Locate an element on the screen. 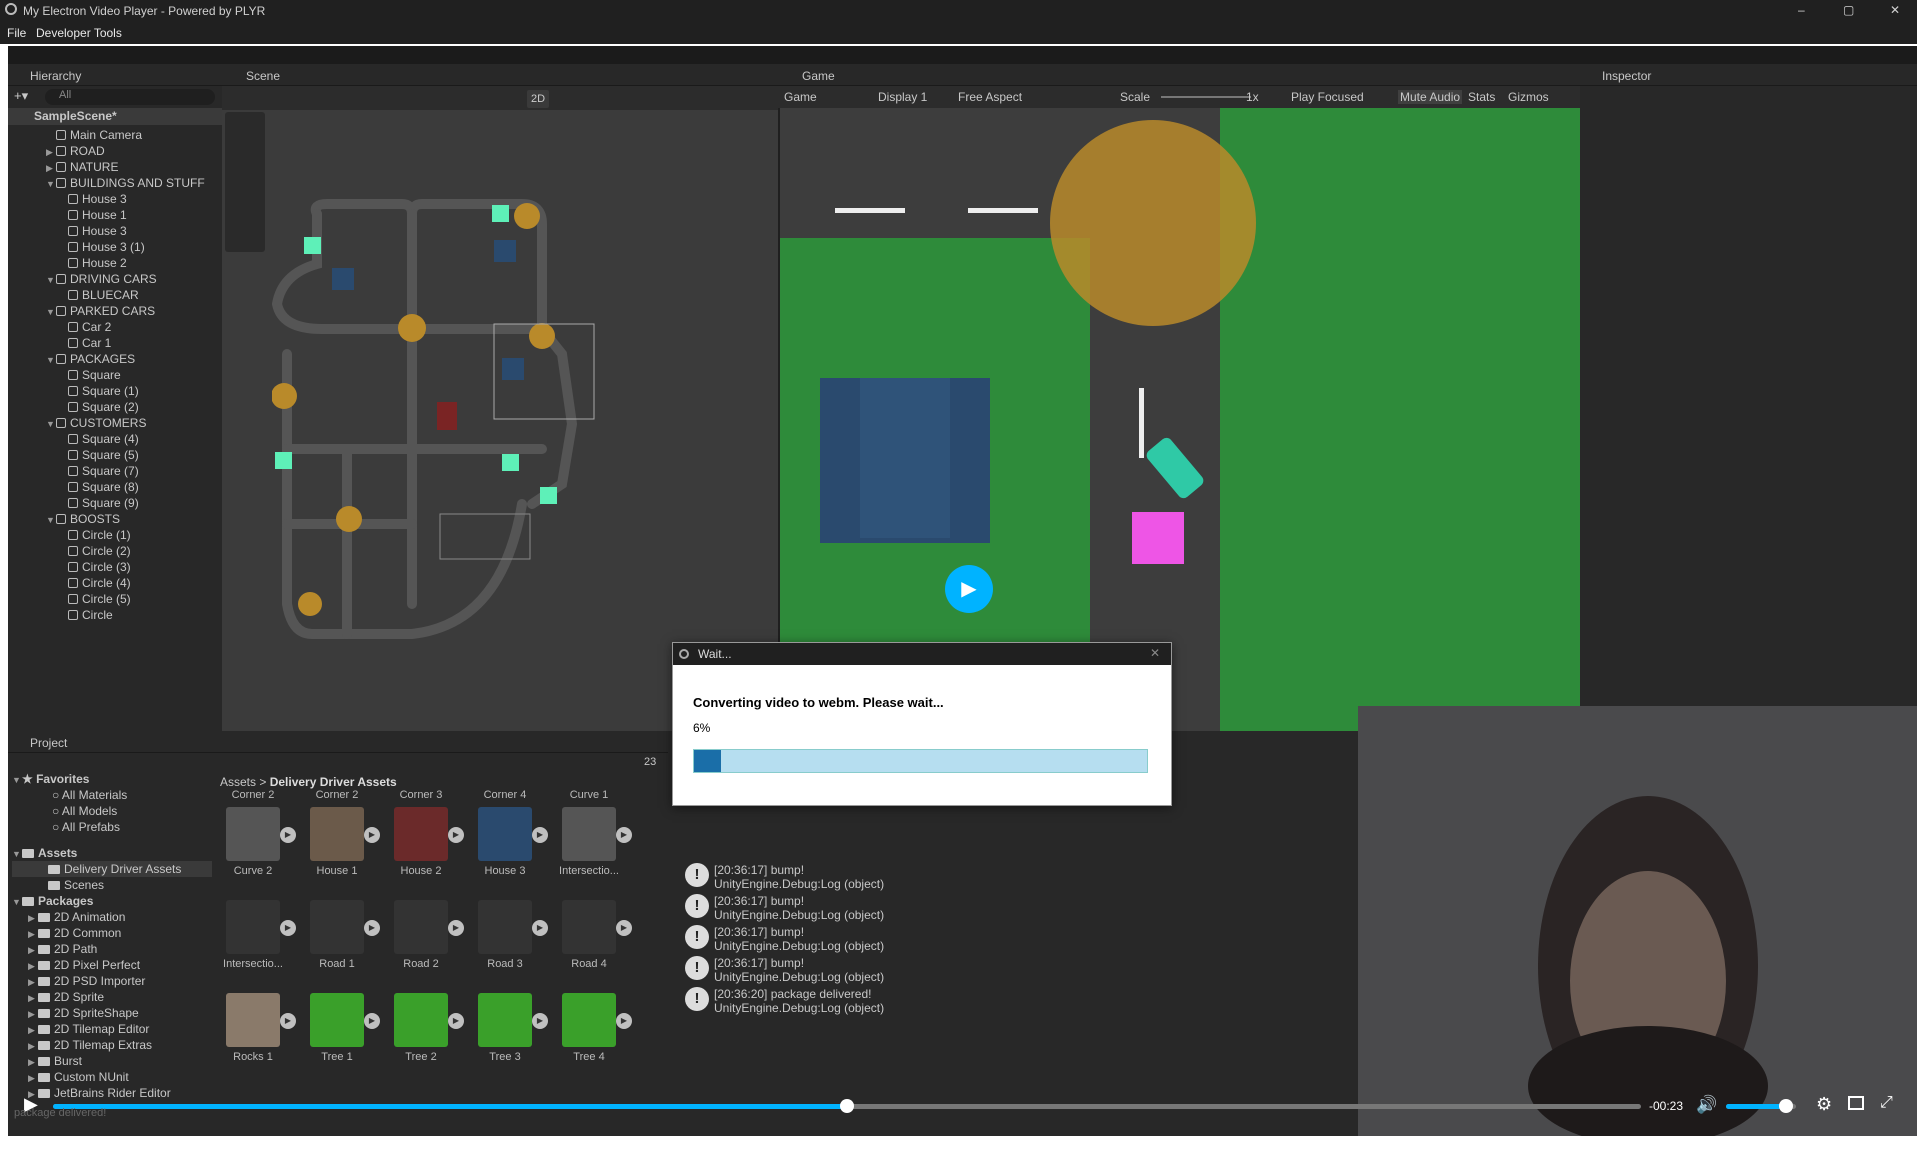  game-tab: Game is located at coordinates (818, 76).